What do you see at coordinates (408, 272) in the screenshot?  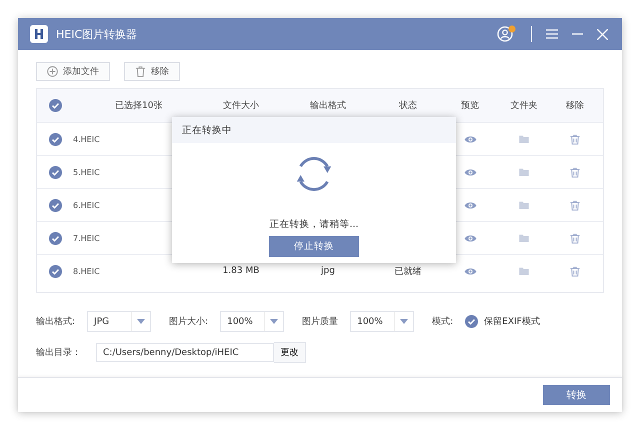 I see `status-text: 已就绪` at bounding box center [408, 272].